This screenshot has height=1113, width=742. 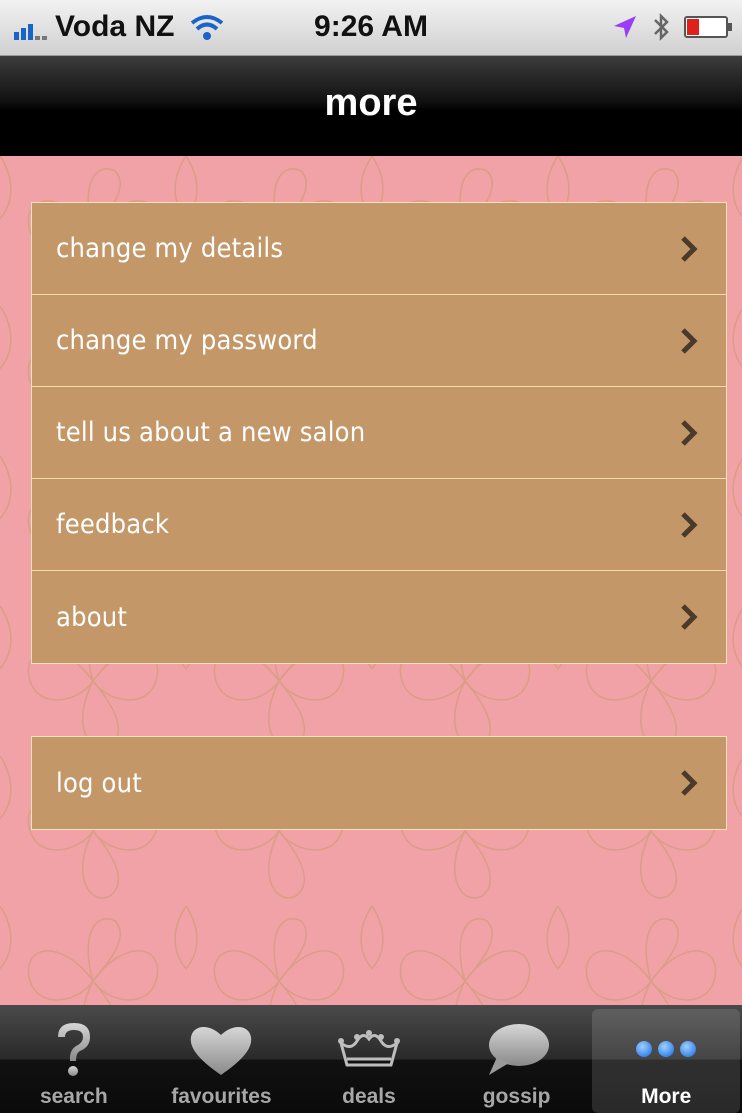 I want to click on logout-group: log out, so click(x=379, y=783).